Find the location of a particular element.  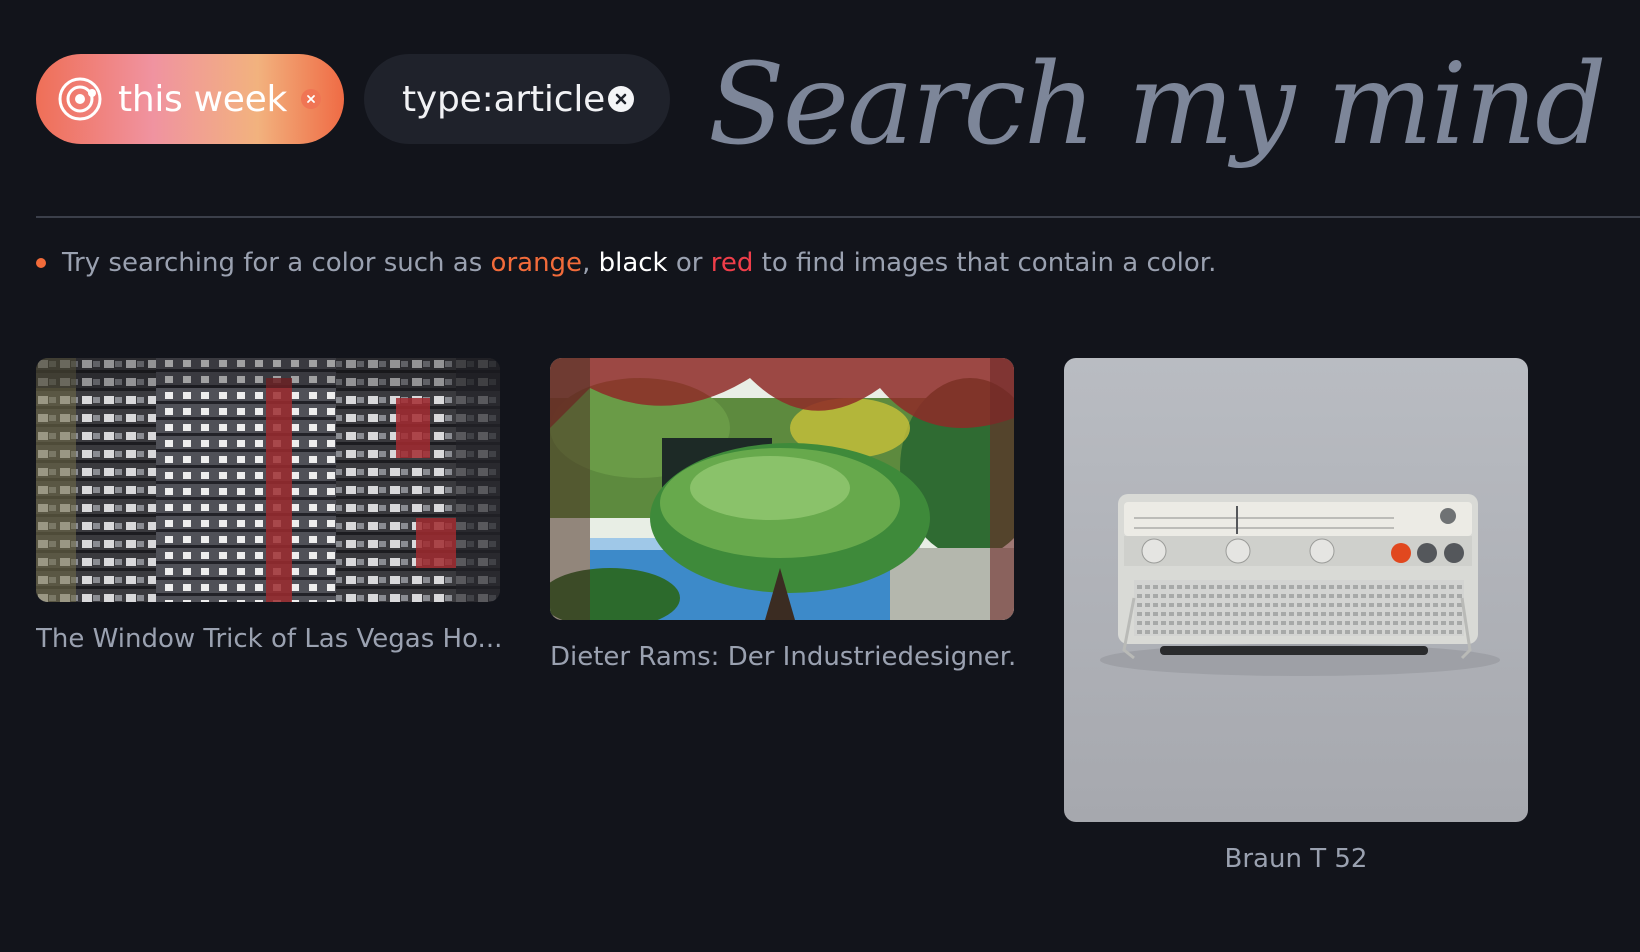

filter-chip-type: type:article is located at coordinates (517, 99).